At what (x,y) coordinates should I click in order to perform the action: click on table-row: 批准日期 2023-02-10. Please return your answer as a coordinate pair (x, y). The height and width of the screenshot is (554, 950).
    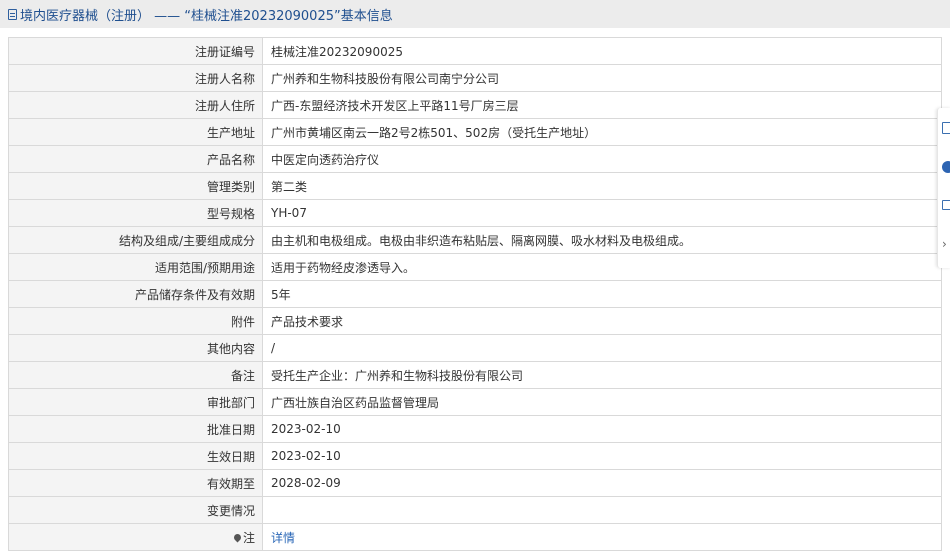
    Looking at the image, I should click on (475, 429).